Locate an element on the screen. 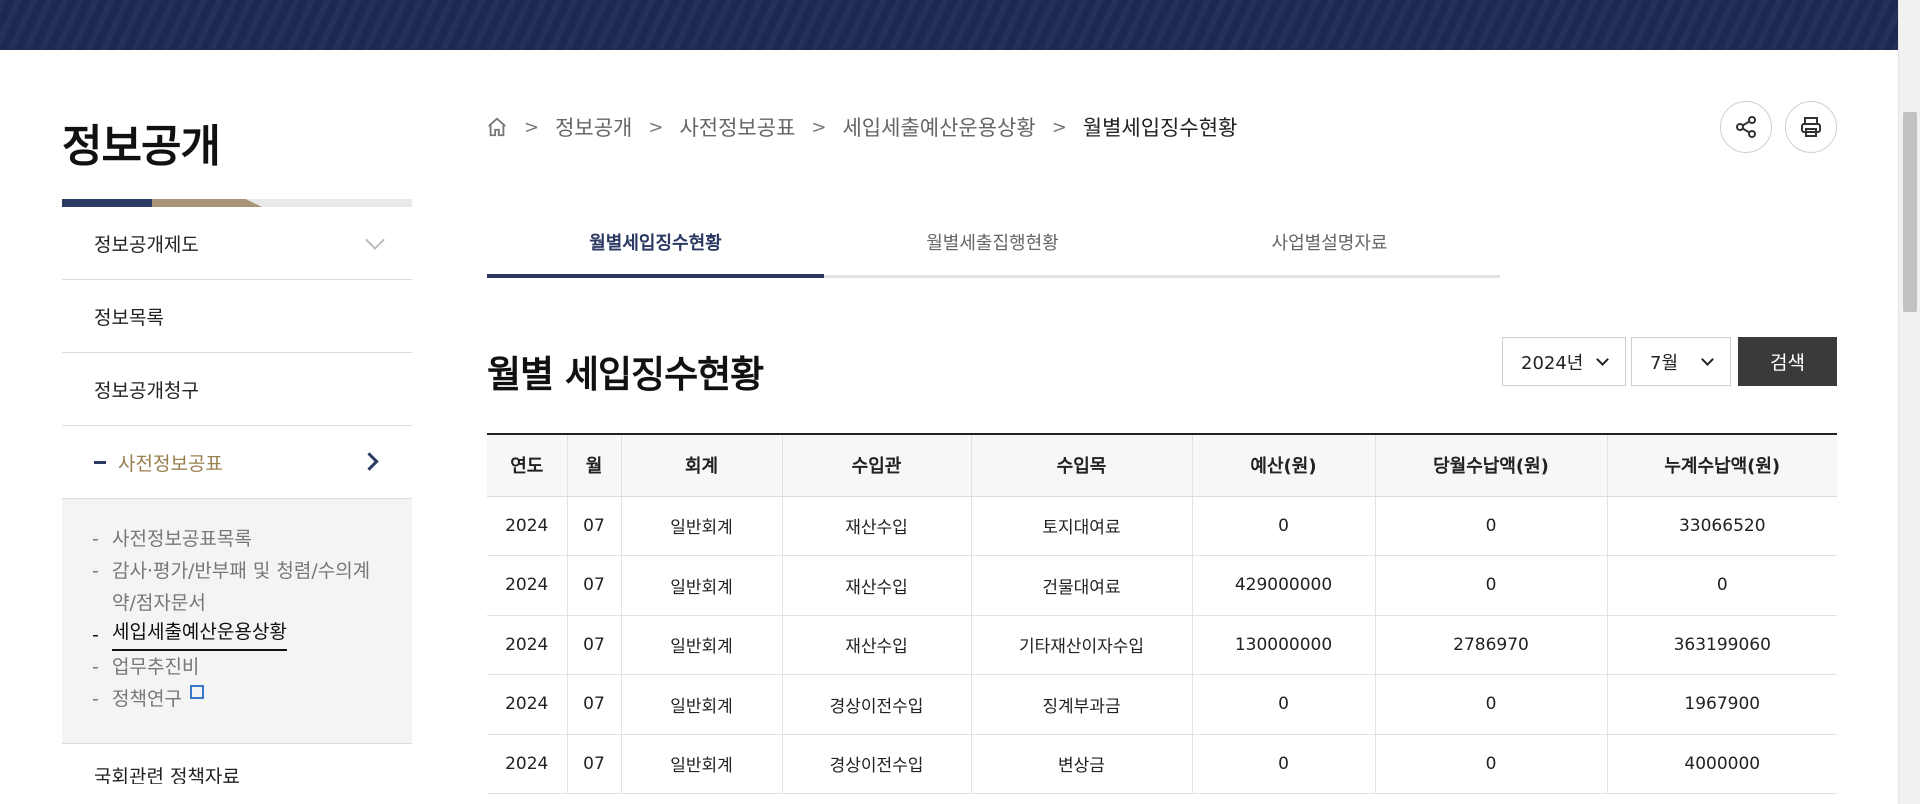 The image size is (1920, 804). sidebar-title: 정보공개 is located at coordinates (141, 146).